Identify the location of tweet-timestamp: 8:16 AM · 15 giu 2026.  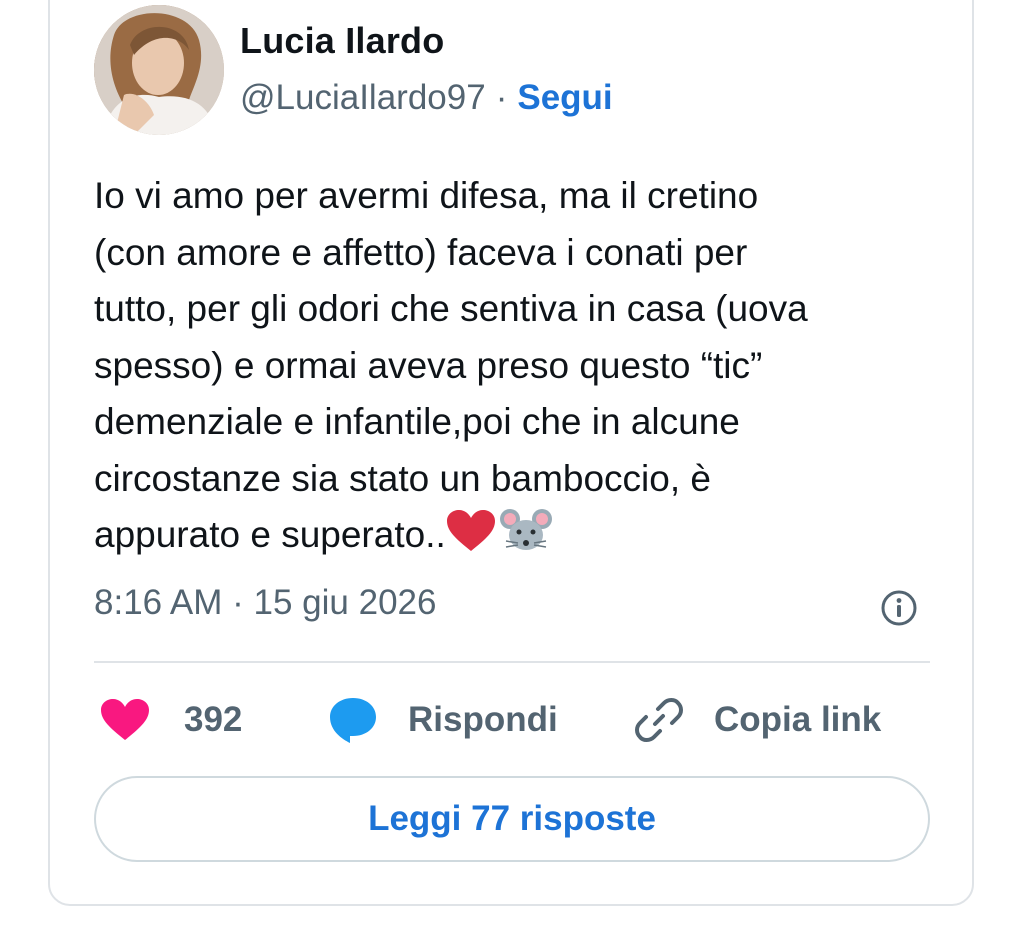
(265, 603).